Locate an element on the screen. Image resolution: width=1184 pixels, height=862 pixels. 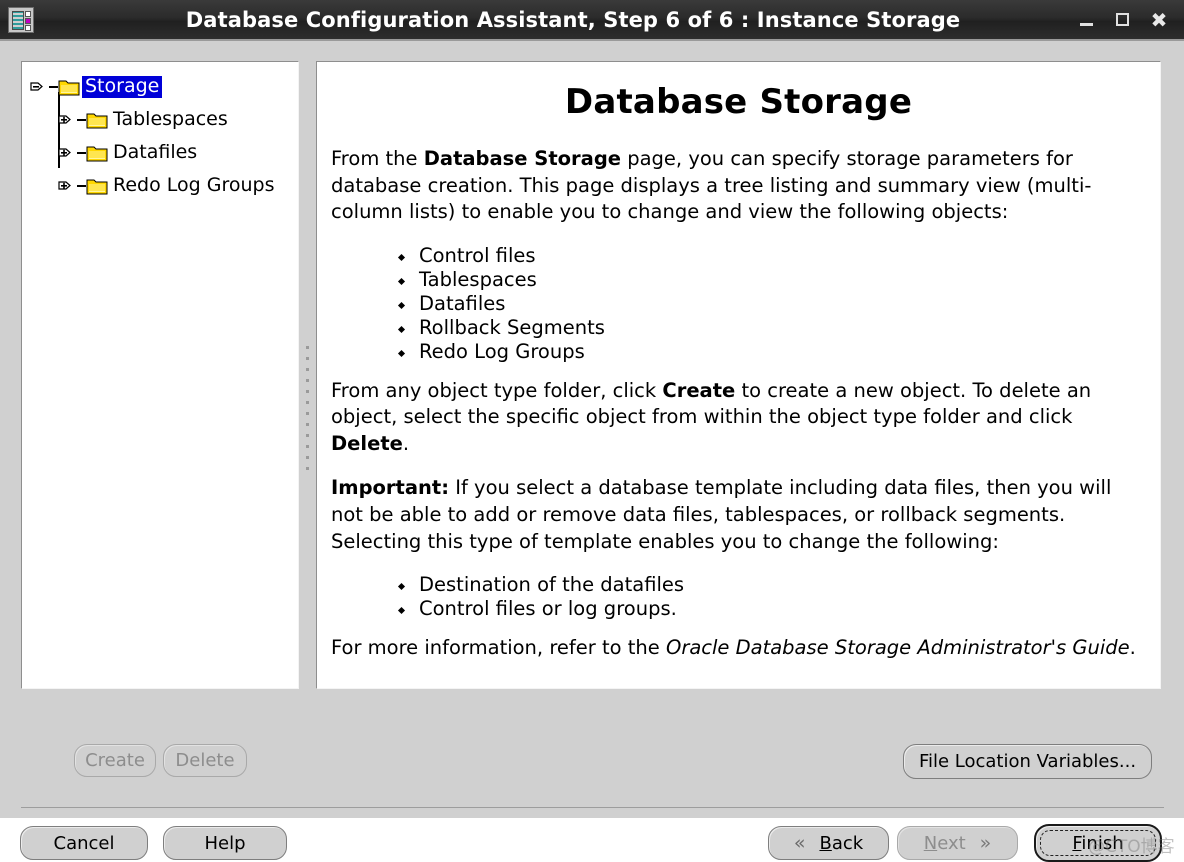
list-item: Tablespaces is located at coordinates (771, 280).